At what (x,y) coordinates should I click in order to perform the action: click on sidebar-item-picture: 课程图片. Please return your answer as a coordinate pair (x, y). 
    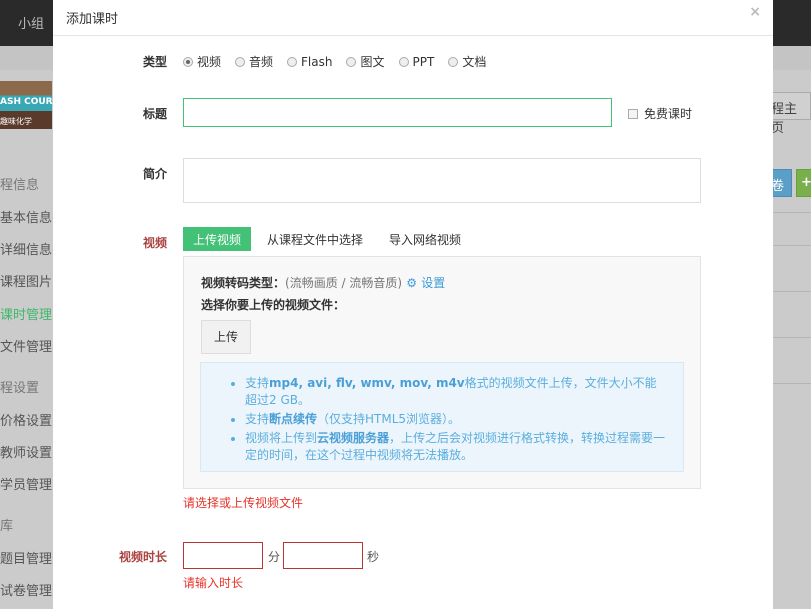
    Looking at the image, I should click on (26, 280).